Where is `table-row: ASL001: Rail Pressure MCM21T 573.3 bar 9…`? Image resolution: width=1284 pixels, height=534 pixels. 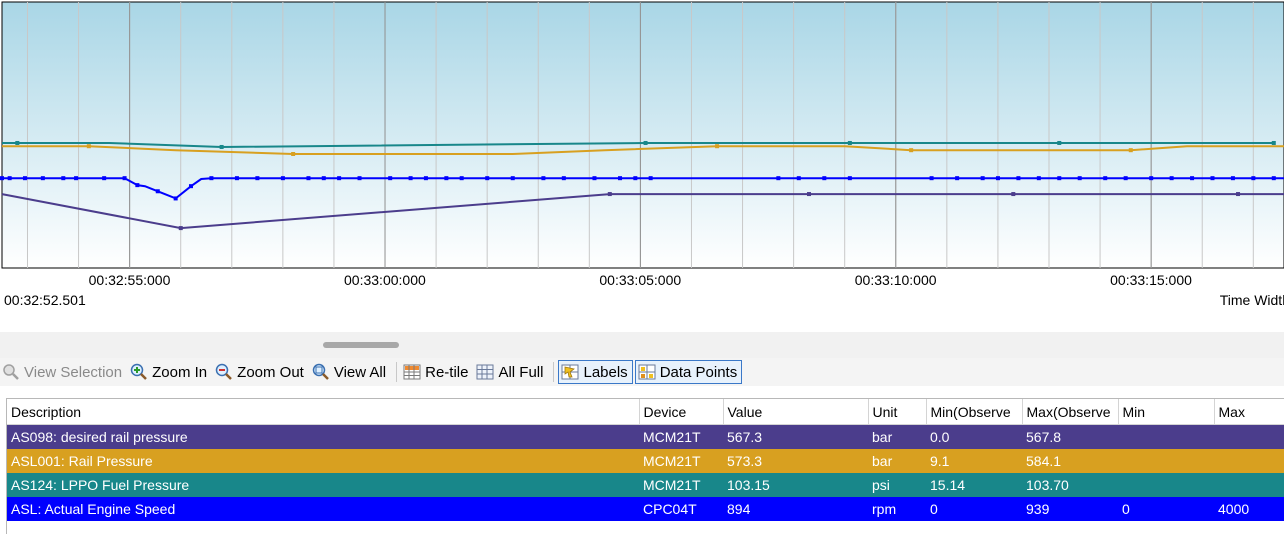
table-row: ASL001: Rail Pressure MCM21T 573.3 bar 9… is located at coordinates (645, 461).